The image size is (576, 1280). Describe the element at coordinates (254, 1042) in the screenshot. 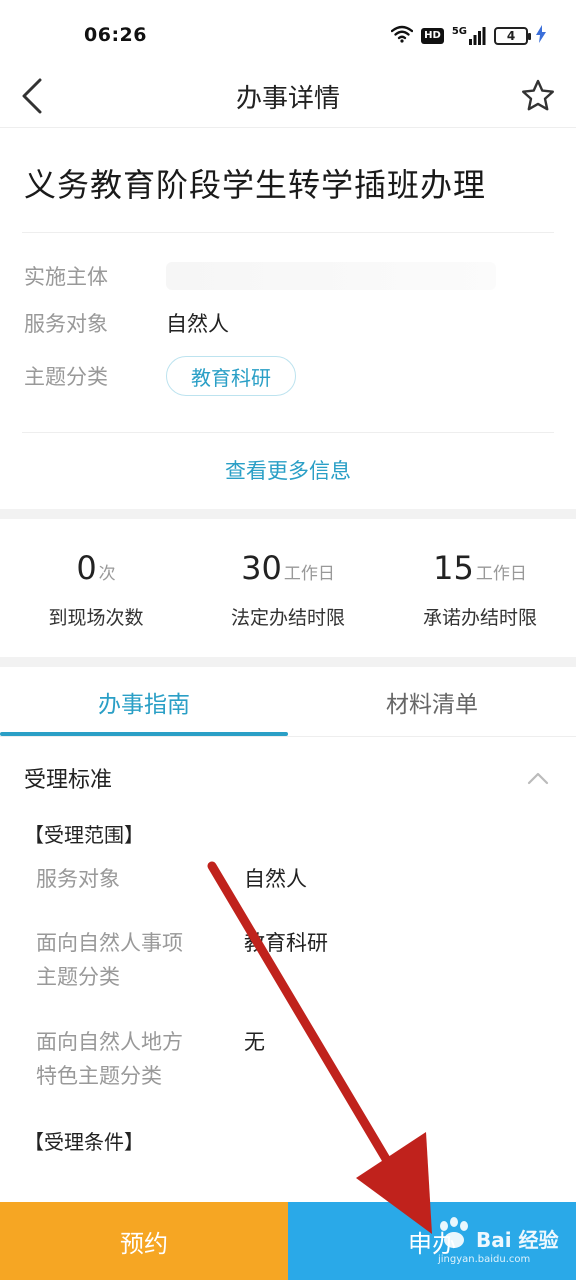

I see `detail-value: 无` at that location.